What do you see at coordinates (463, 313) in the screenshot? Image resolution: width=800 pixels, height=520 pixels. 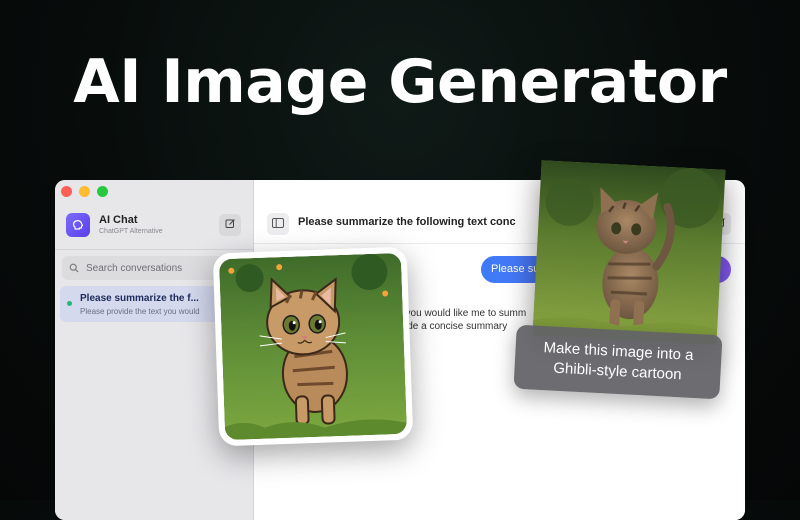 I see `assistant-message-line: t you would like me to summ` at bounding box center [463, 313].